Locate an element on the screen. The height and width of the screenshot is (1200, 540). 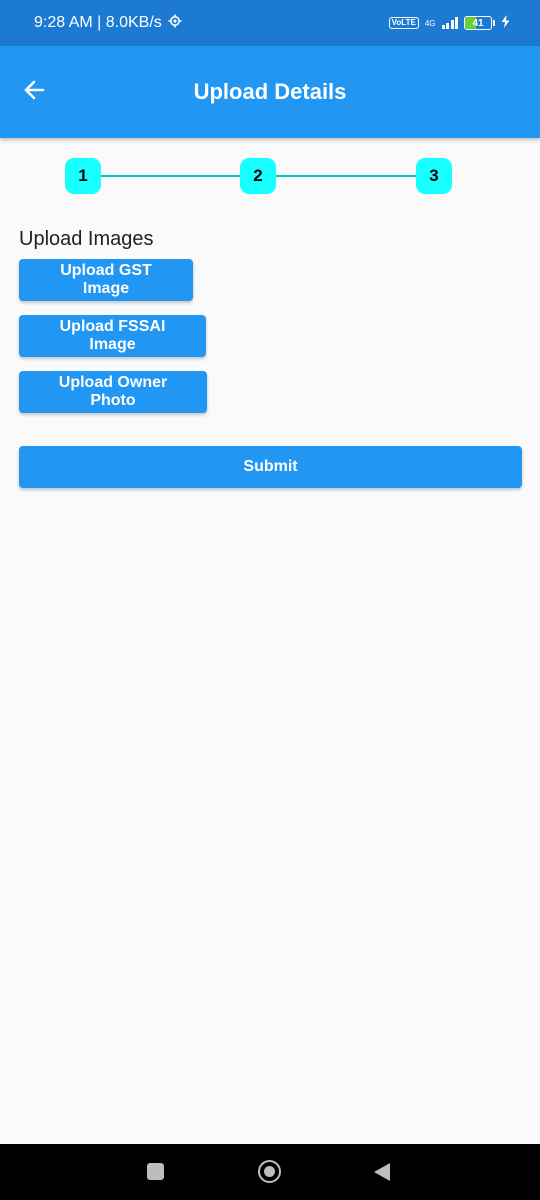
step-3: 3 is located at coordinates (434, 176).